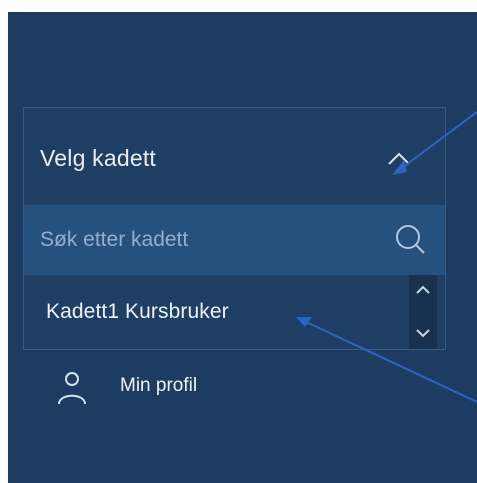 This screenshot has height=483, width=477. I want to click on kadett-list: Kadett1 Kursbruker, so click(234, 312).